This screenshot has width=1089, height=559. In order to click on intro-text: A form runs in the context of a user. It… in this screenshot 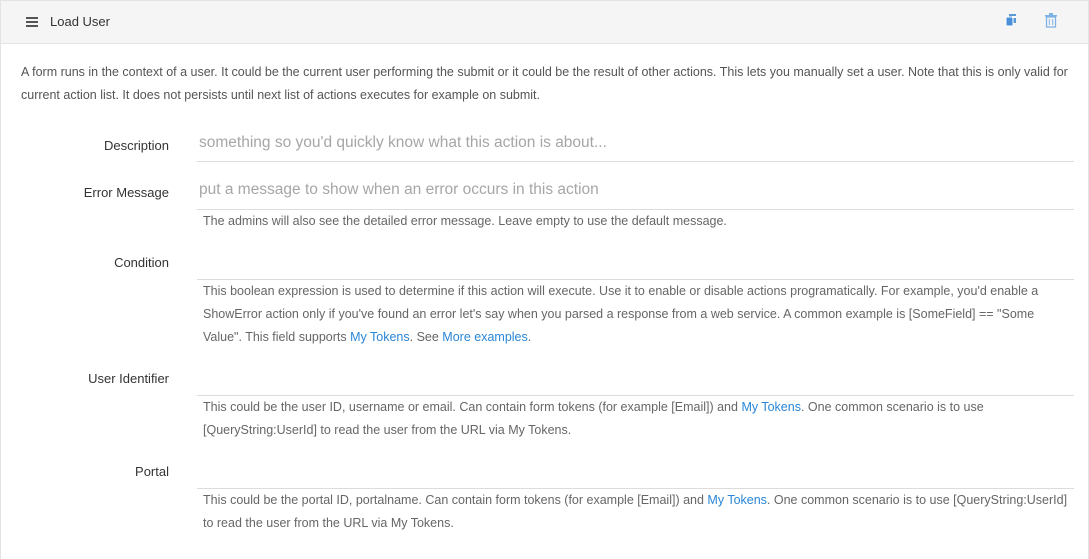, I will do `click(544, 83)`.